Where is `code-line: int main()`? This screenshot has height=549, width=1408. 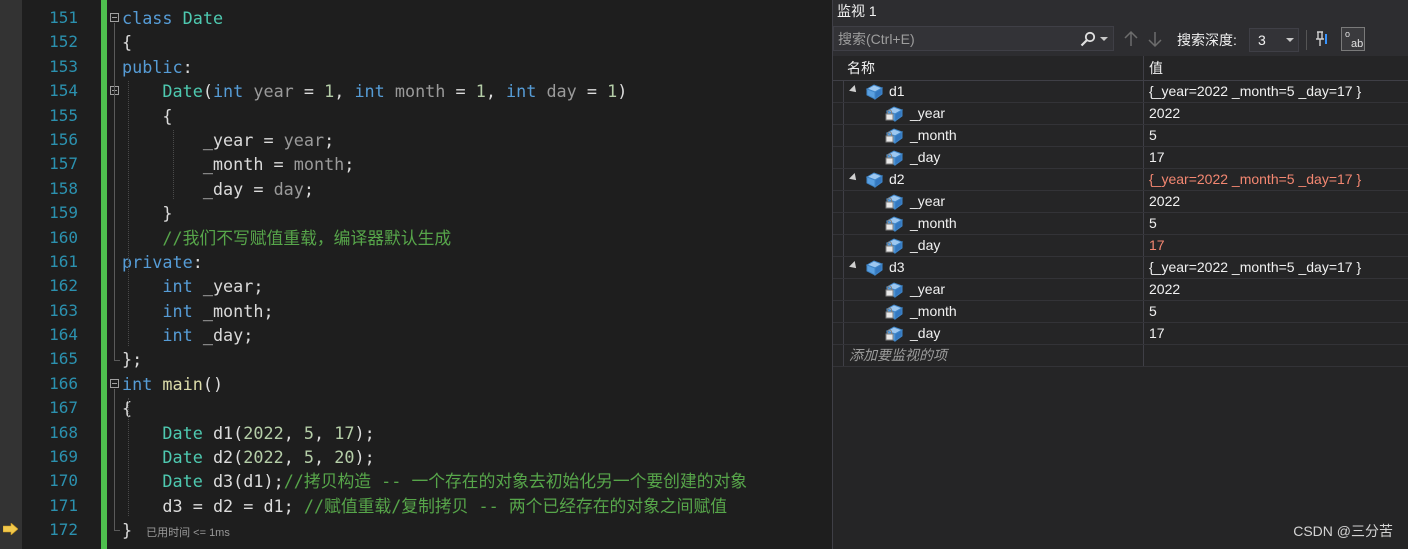
code-line: int main() is located at coordinates (427, 384).